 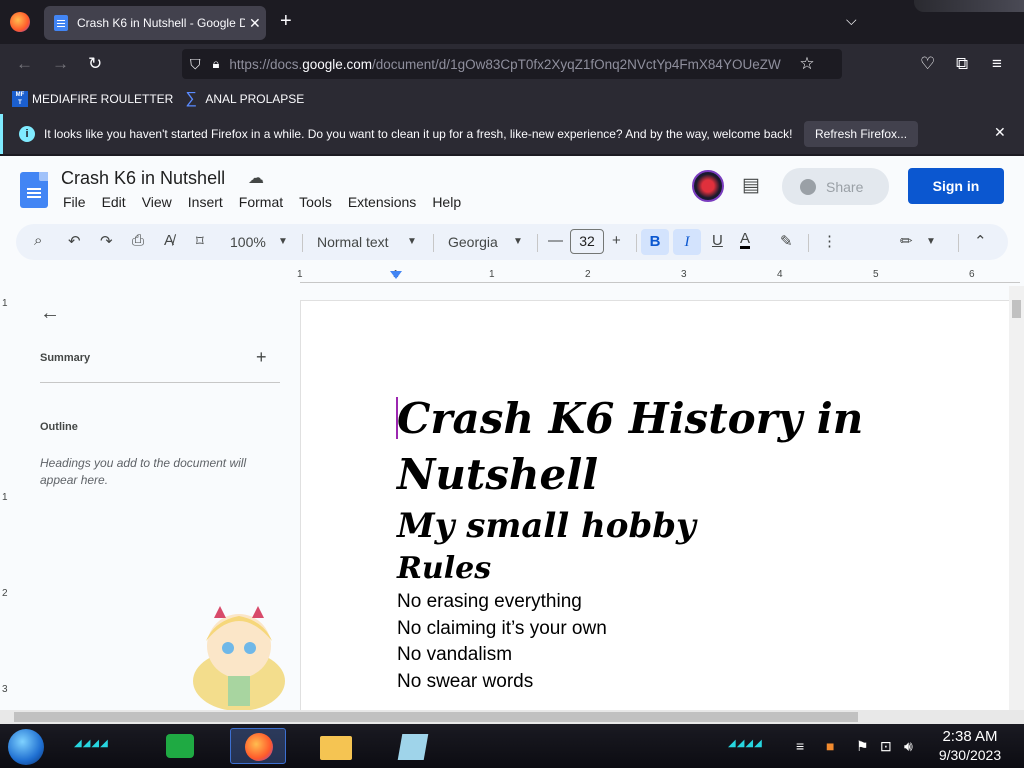 What do you see at coordinates (155, 23) in the screenshot?
I see `tab-active: Crash K6 in Nutshell - Google Docs ✕` at bounding box center [155, 23].